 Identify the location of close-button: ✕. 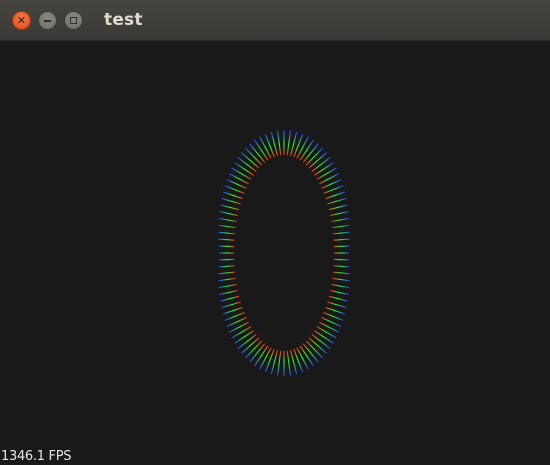
(21, 20).